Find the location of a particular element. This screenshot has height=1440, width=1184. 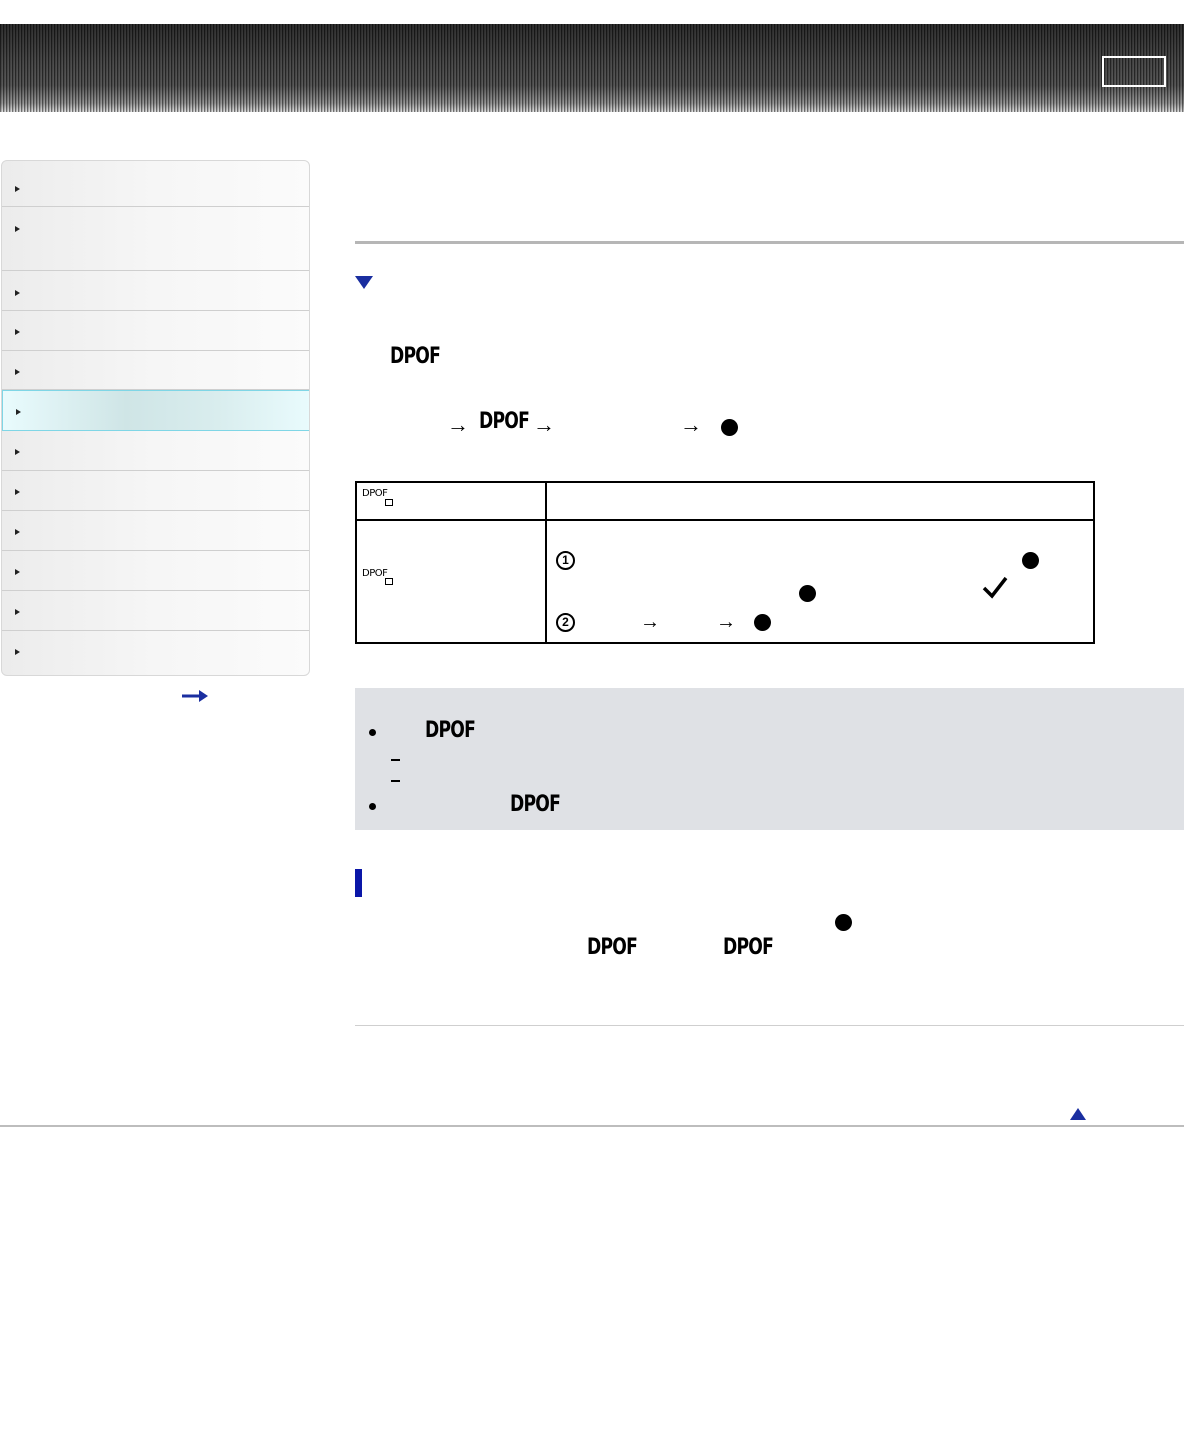

back-to-top-icon is located at coordinates (1078, 1114).